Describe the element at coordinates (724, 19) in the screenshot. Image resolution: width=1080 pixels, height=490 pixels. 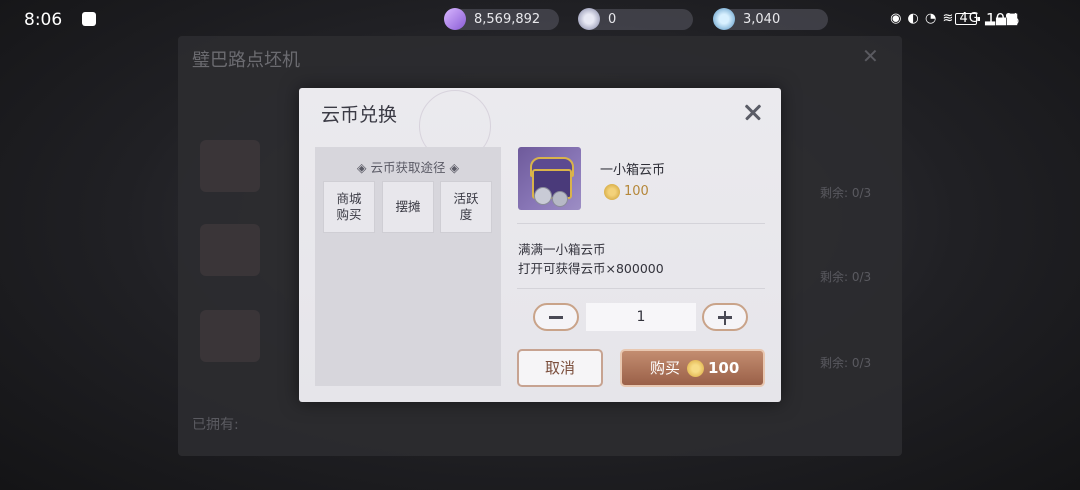
I see `currency-icon` at that location.